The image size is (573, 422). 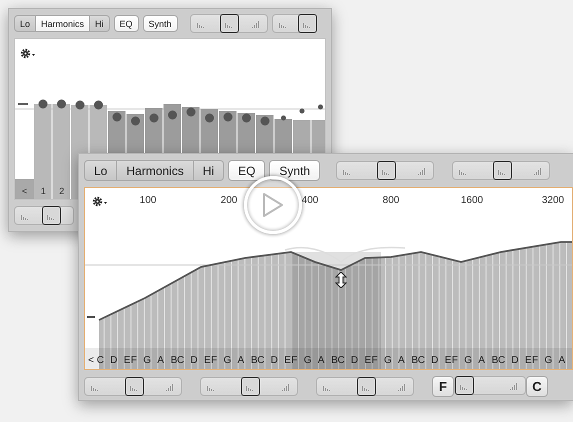 I want to click on note-label: <, so click(x=91, y=360).